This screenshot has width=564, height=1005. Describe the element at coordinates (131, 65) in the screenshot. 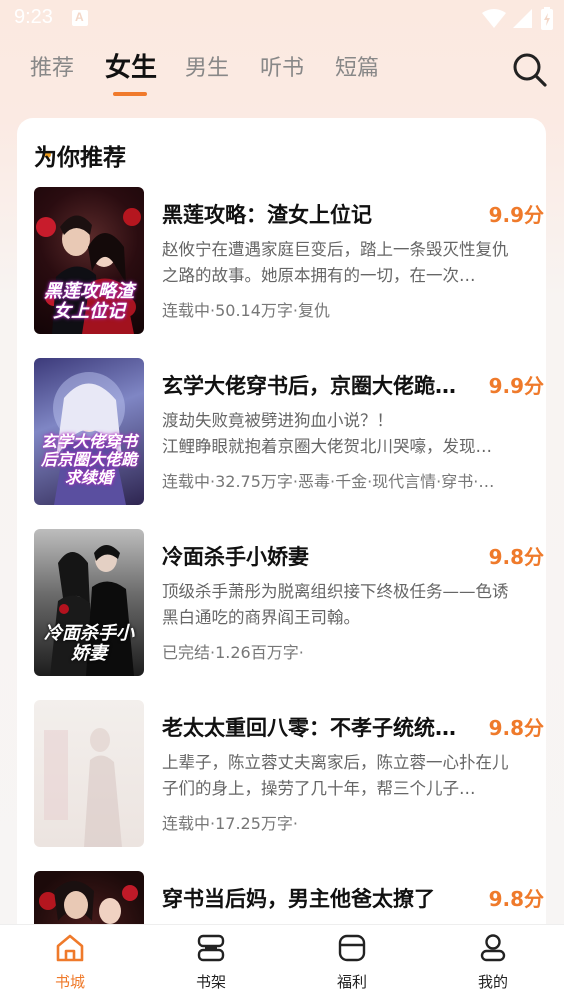

I see `tab-female: 女生` at that location.